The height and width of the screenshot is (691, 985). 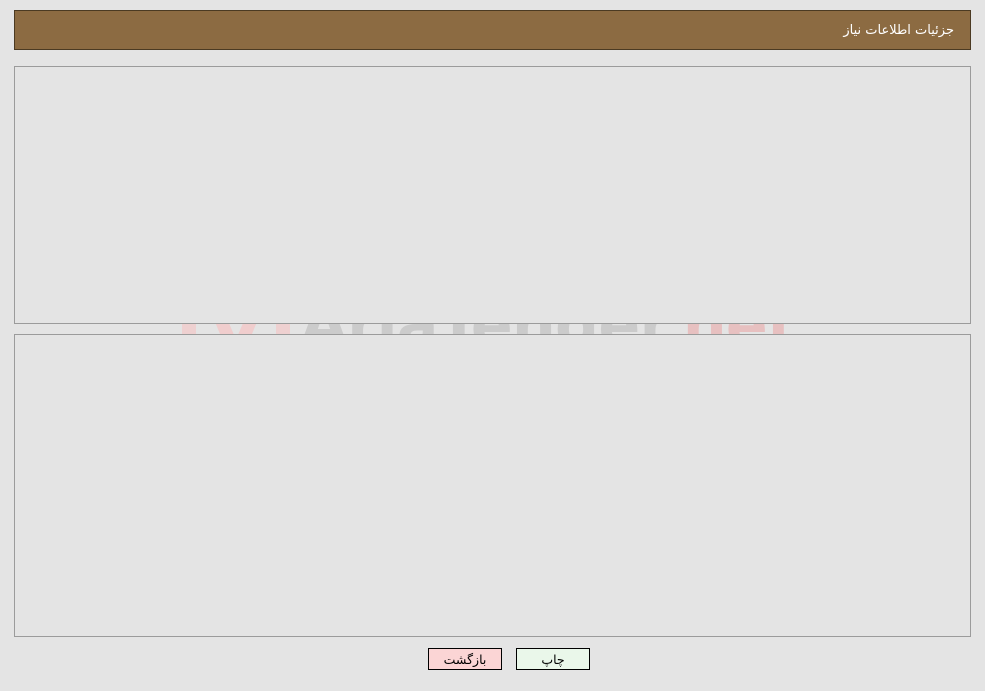 I want to click on back-button: بازگشت, so click(x=465, y=659).